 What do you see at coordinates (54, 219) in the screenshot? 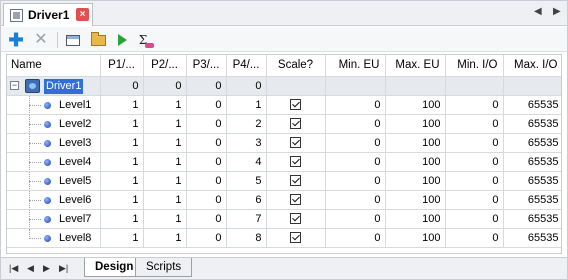
I see `tag-name-cell: Level7` at bounding box center [54, 219].